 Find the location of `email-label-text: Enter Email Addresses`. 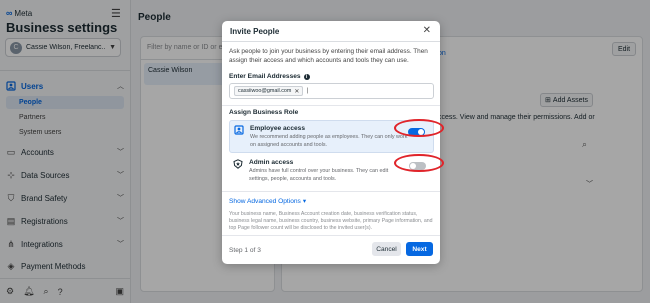

email-label-text: Enter Email Addresses is located at coordinates (265, 76).